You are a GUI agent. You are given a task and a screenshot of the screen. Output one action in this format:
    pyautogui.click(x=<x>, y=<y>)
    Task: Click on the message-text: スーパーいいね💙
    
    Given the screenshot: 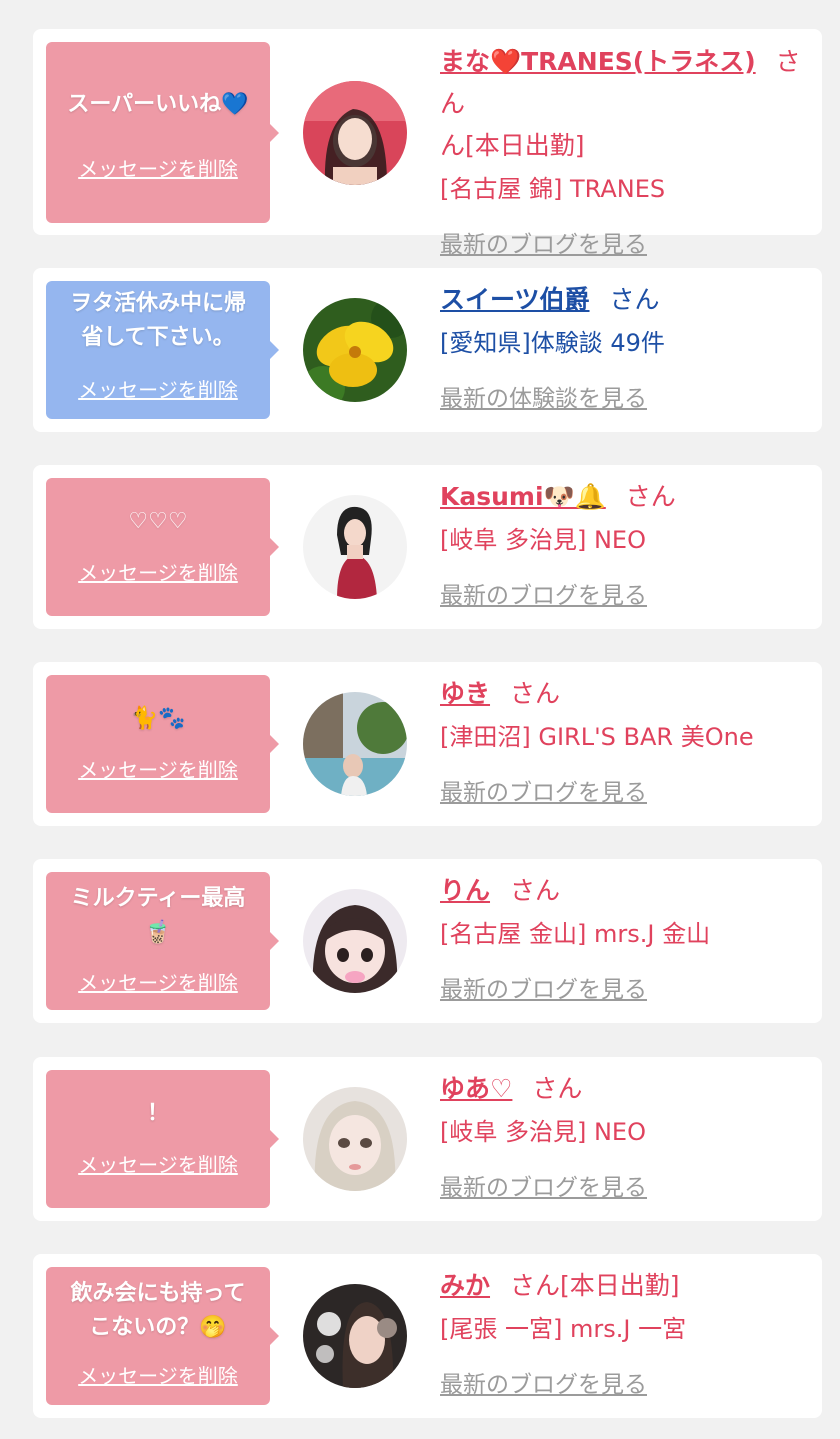 What is the action you would take?
    pyautogui.click(x=158, y=104)
    